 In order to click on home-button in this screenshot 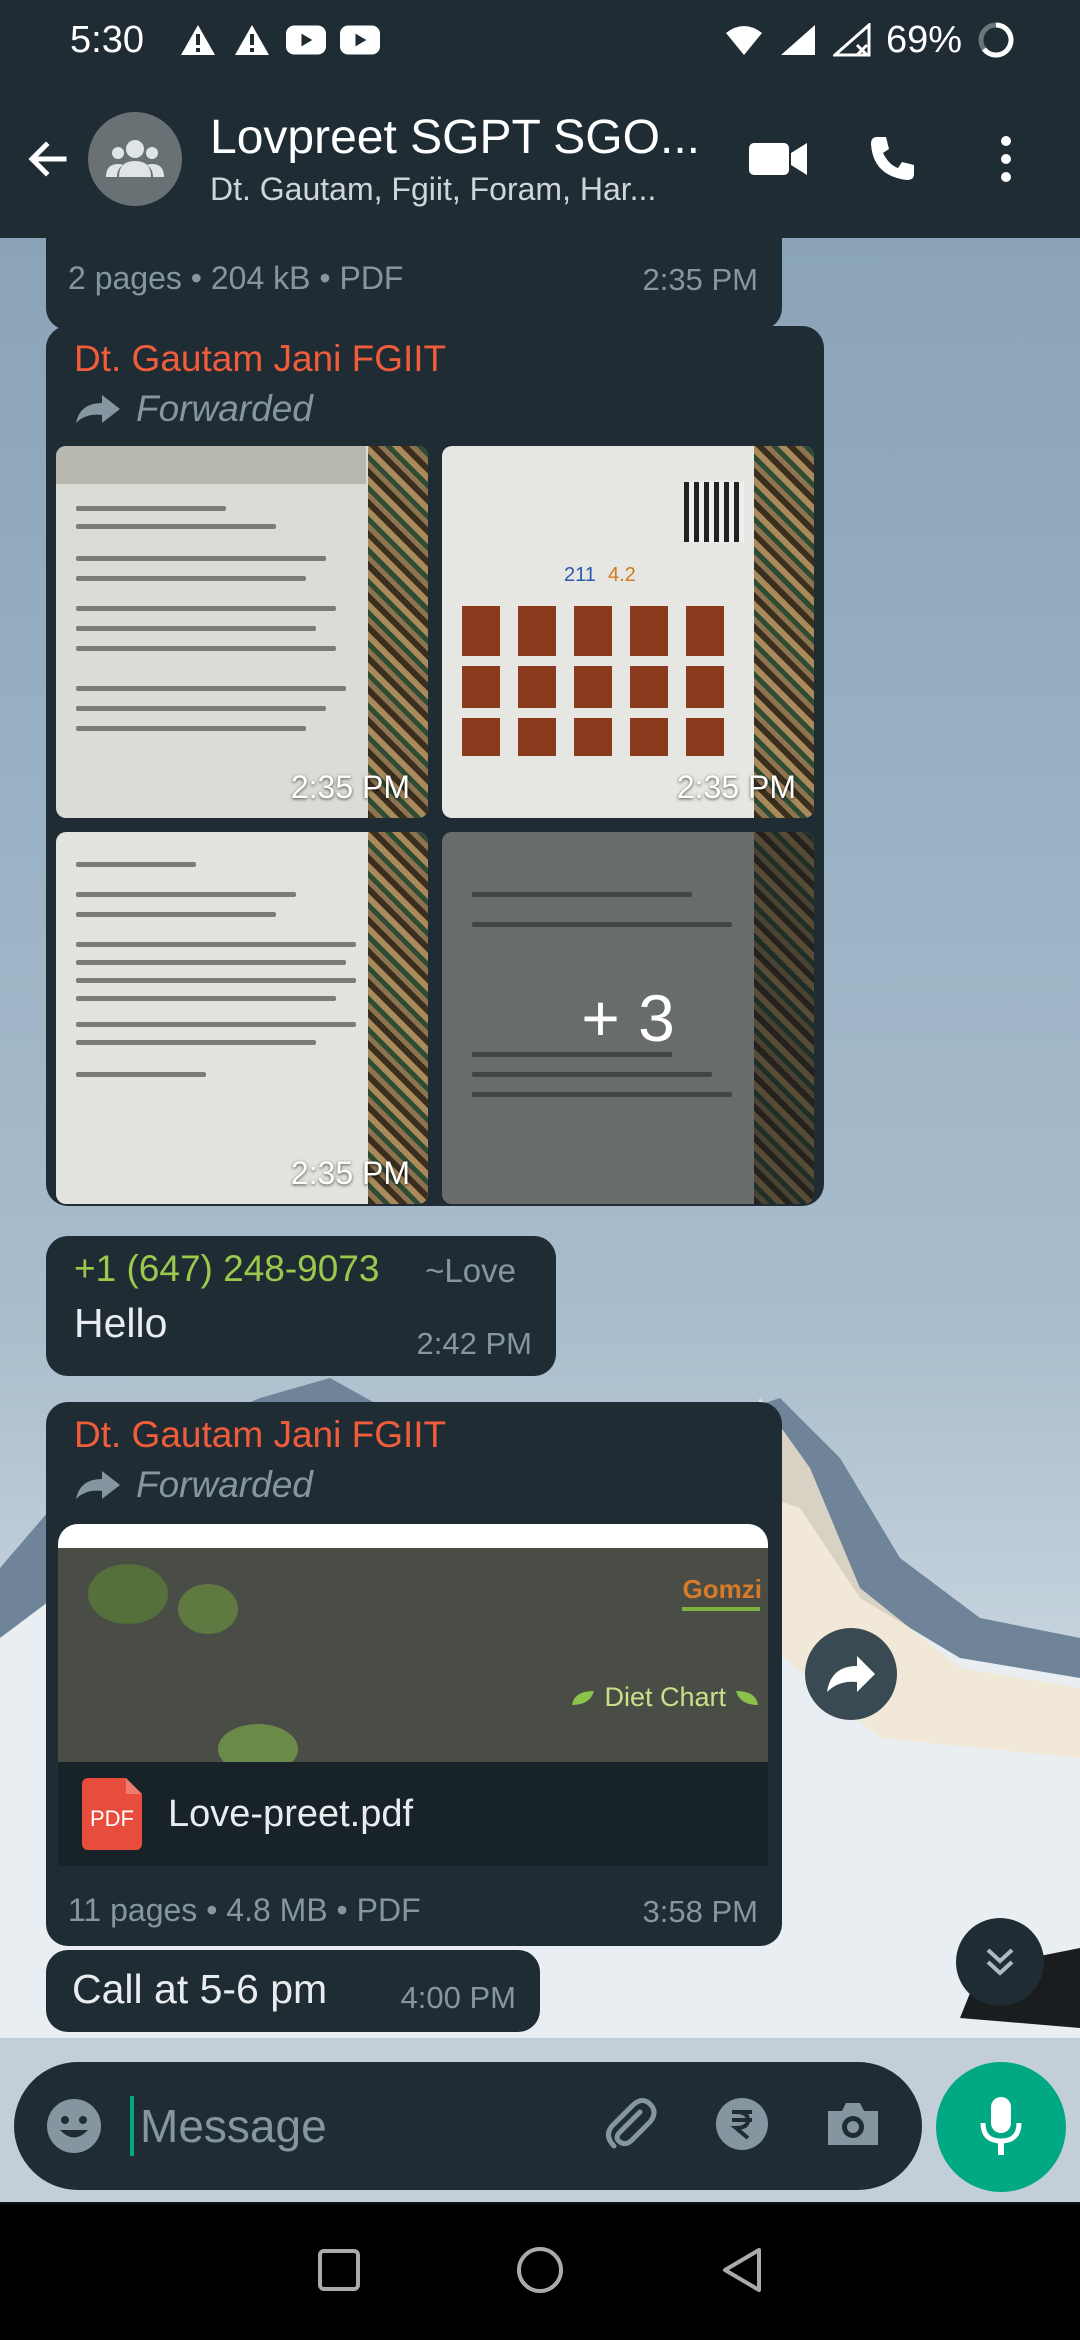, I will do `click(540, 2272)`.